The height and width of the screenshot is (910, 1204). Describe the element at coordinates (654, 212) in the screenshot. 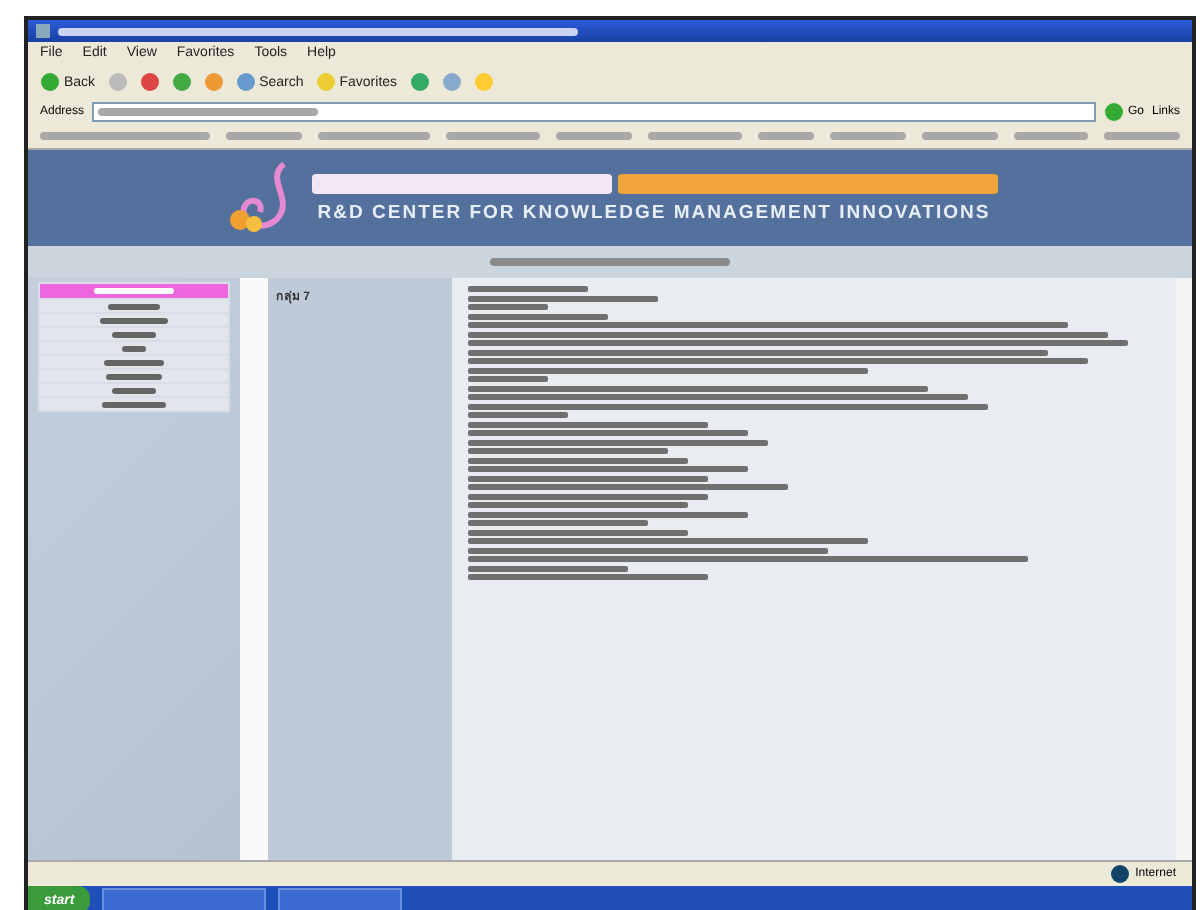

I see `banner-subtitle: R&D CENTER FOR KNOWLEDGE MANAGEMENT INNOVATIONS` at that location.